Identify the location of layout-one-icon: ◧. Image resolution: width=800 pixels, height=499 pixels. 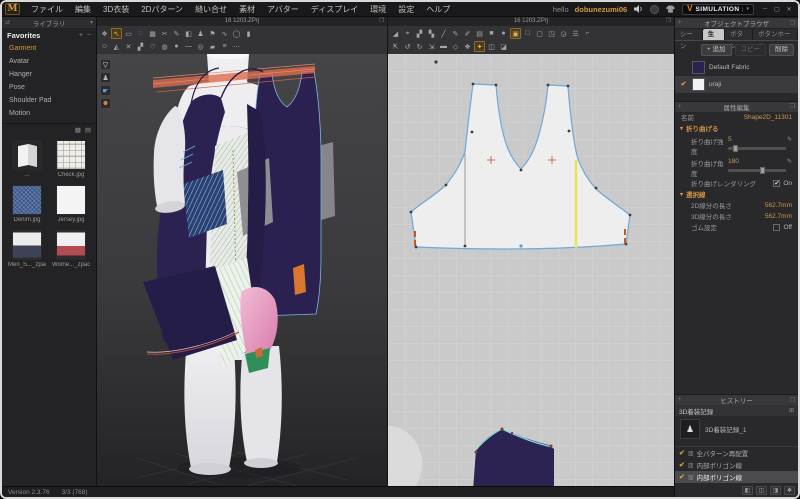
(747, 490).